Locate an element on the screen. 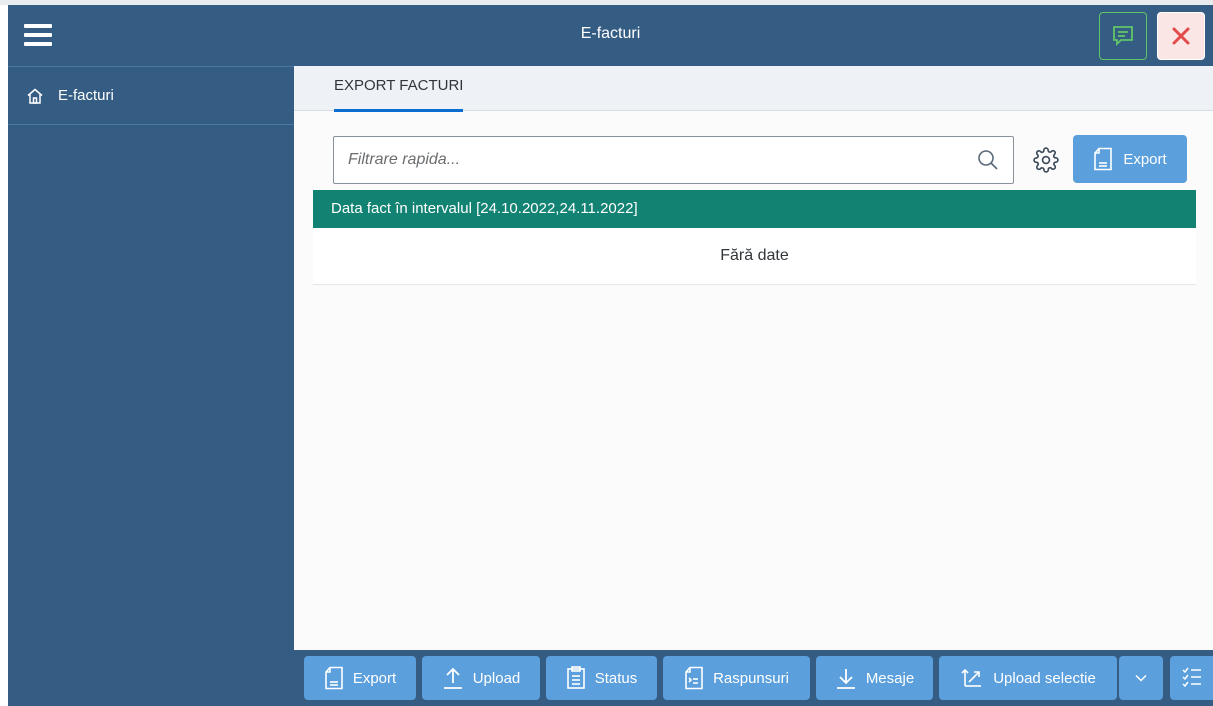 Image resolution: width=1213 pixels, height=706 pixels. close-button is located at coordinates (1181, 36).